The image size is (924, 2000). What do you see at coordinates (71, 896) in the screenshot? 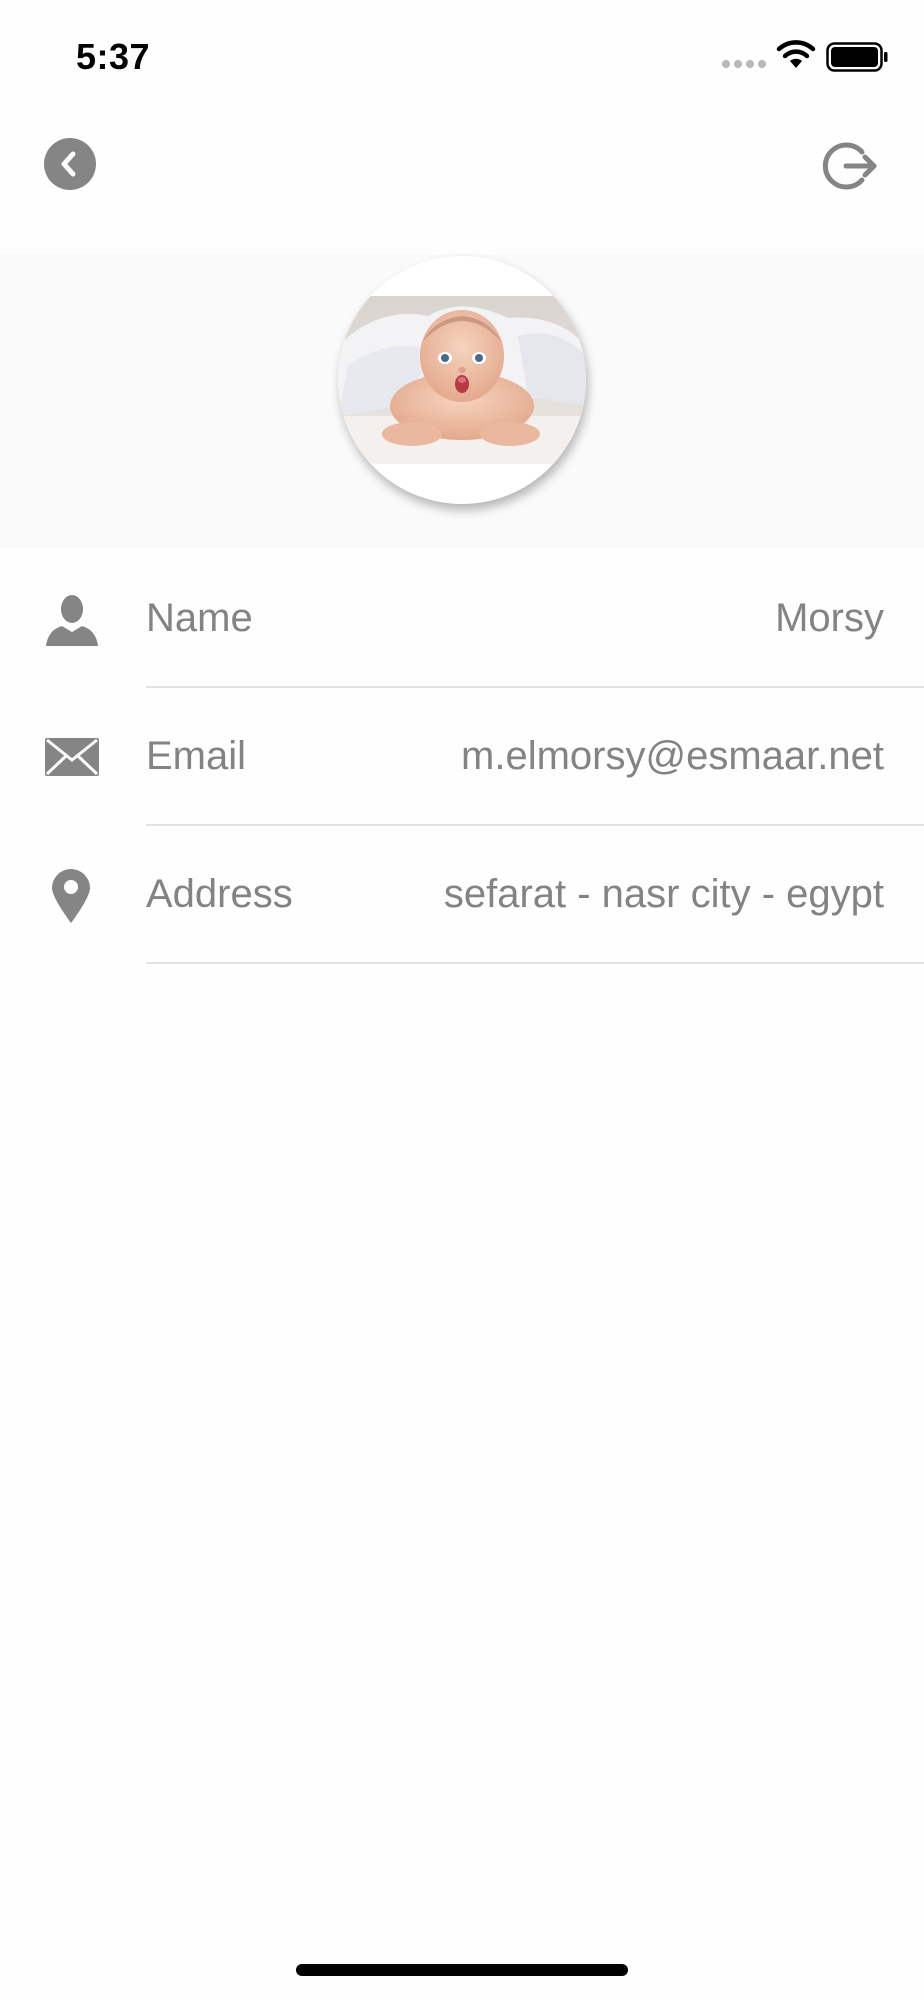
I see `location-pin-icon` at bounding box center [71, 896].